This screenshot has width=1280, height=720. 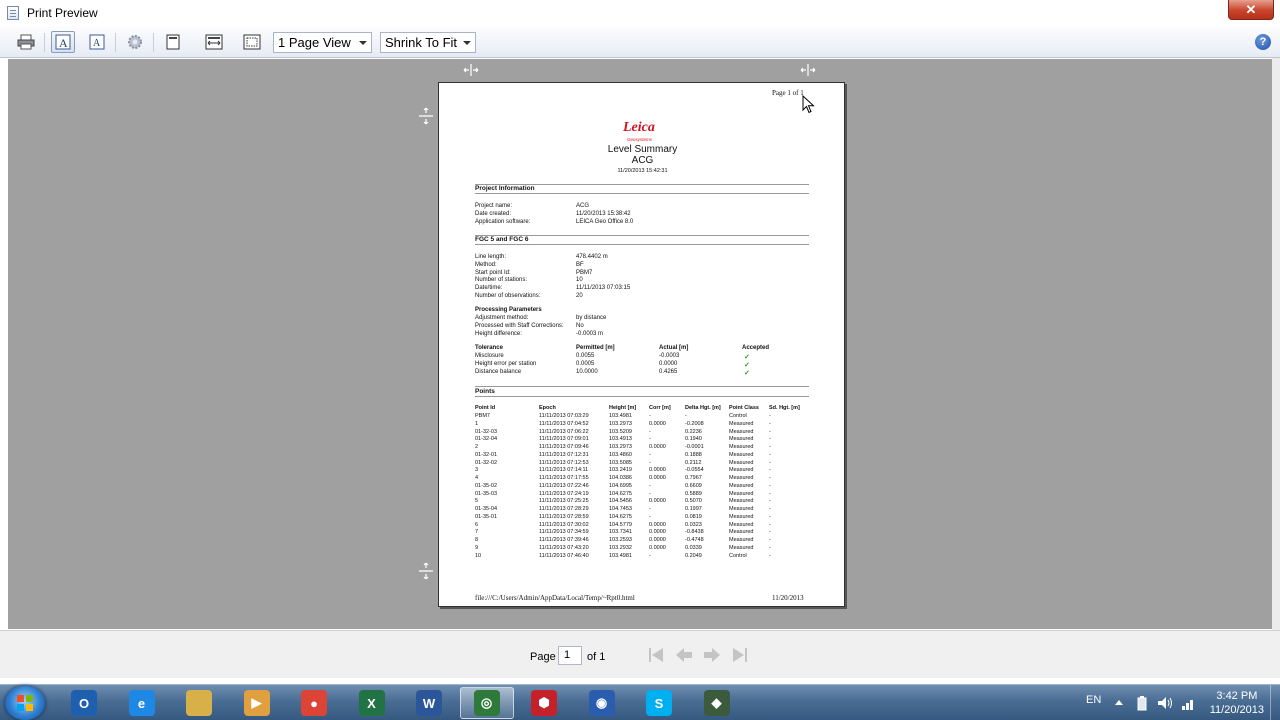 What do you see at coordinates (684, 655) in the screenshot?
I see `previous-page-icon` at bounding box center [684, 655].